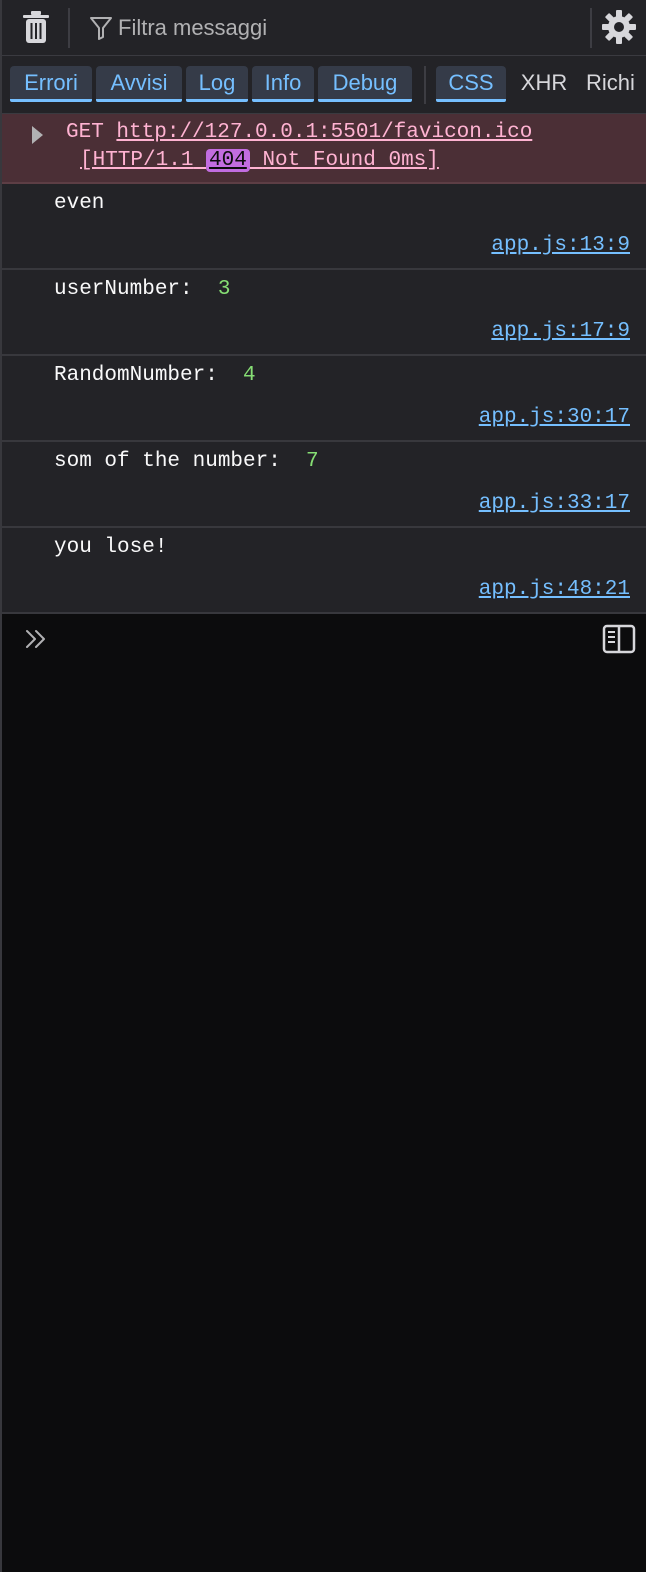  I want to click on filter-log-button: Log, so click(217, 84).